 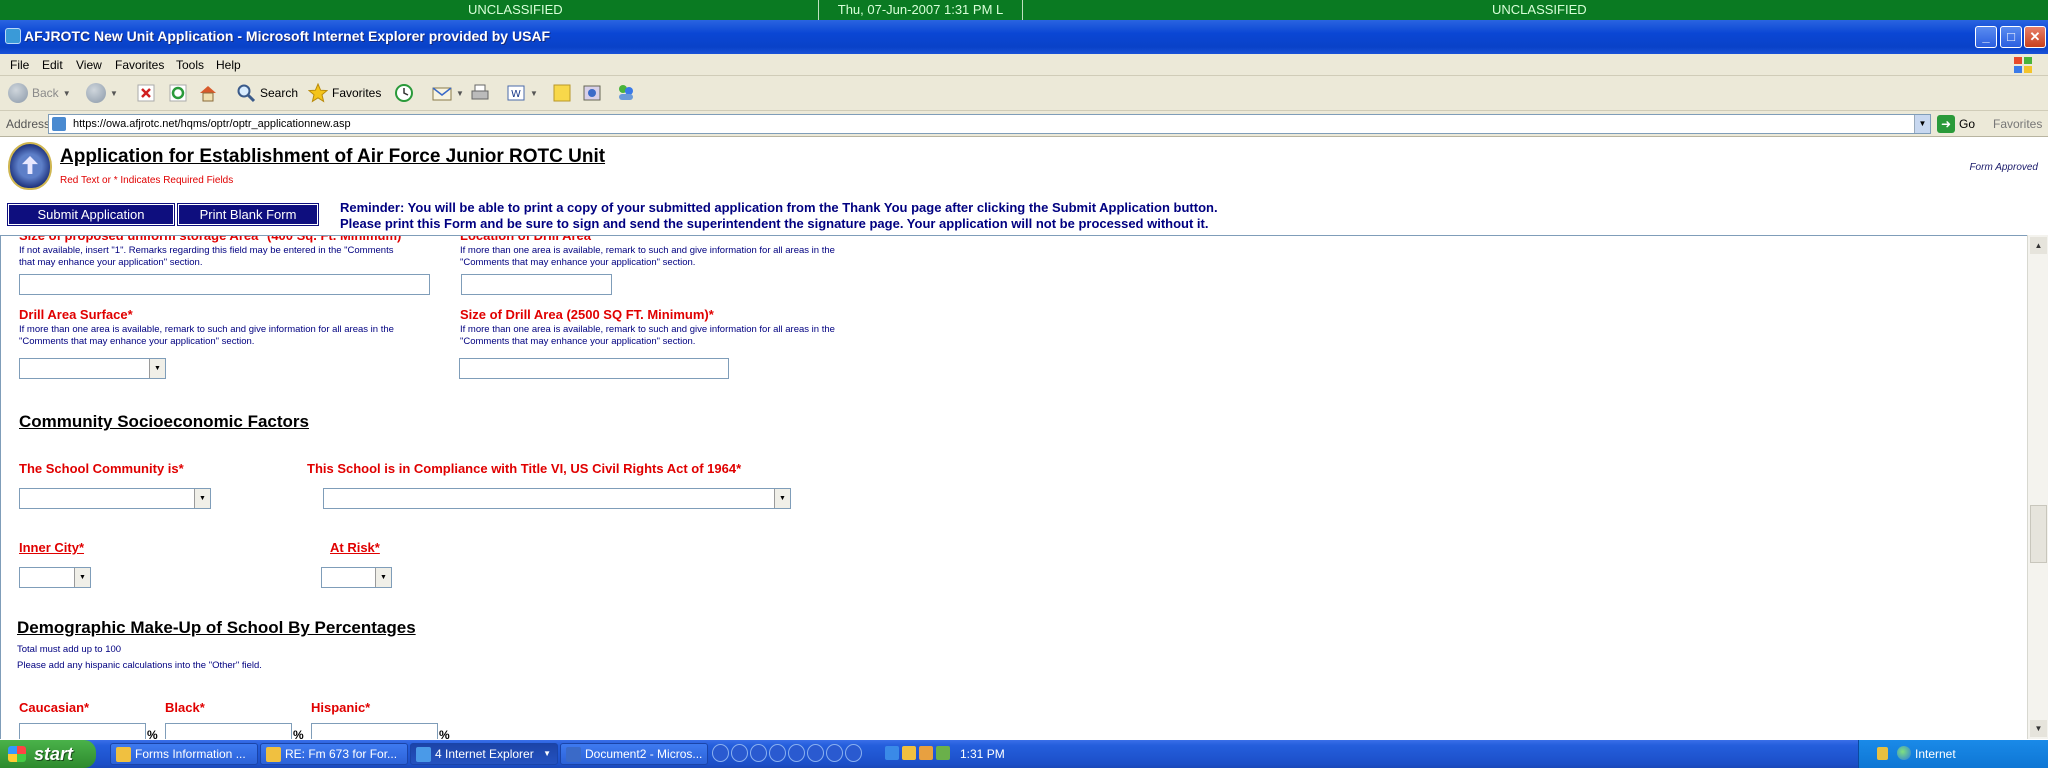 What do you see at coordinates (228, 731) in the screenshot?
I see `black-input` at bounding box center [228, 731].